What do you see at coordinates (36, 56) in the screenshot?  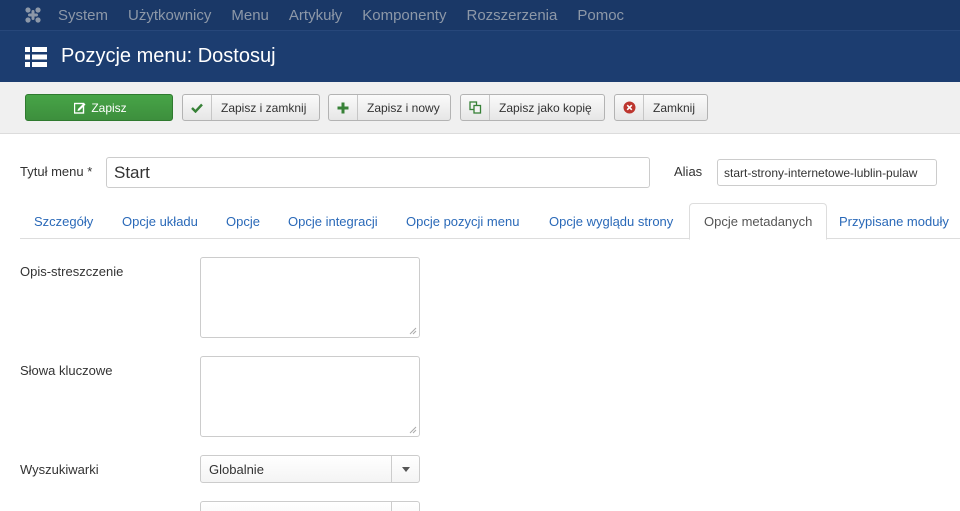 I see `list-icon` at bounding box center [36, 56].